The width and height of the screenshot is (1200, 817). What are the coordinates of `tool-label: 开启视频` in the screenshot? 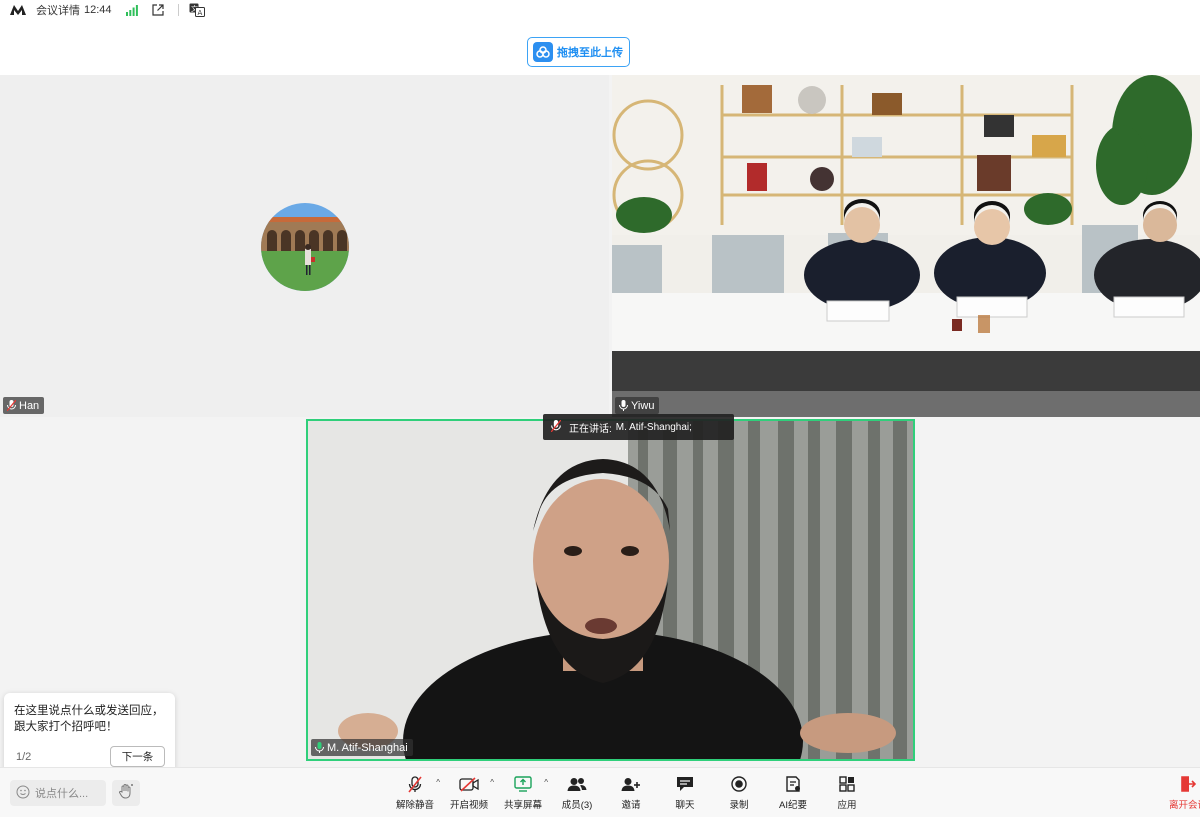 It's located at (468, 805).